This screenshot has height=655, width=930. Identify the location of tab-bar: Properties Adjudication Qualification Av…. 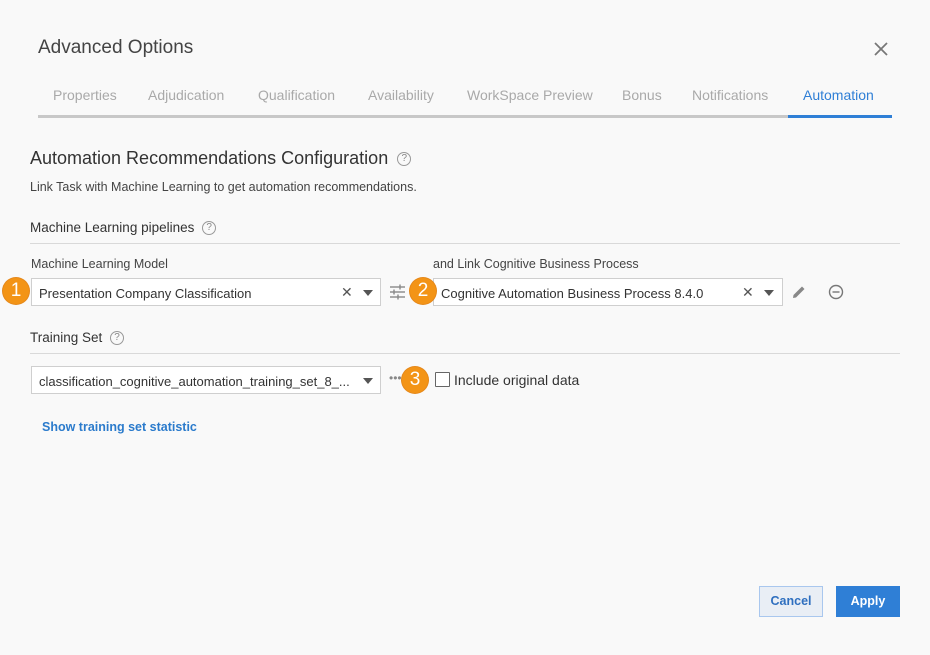
(465, 99).